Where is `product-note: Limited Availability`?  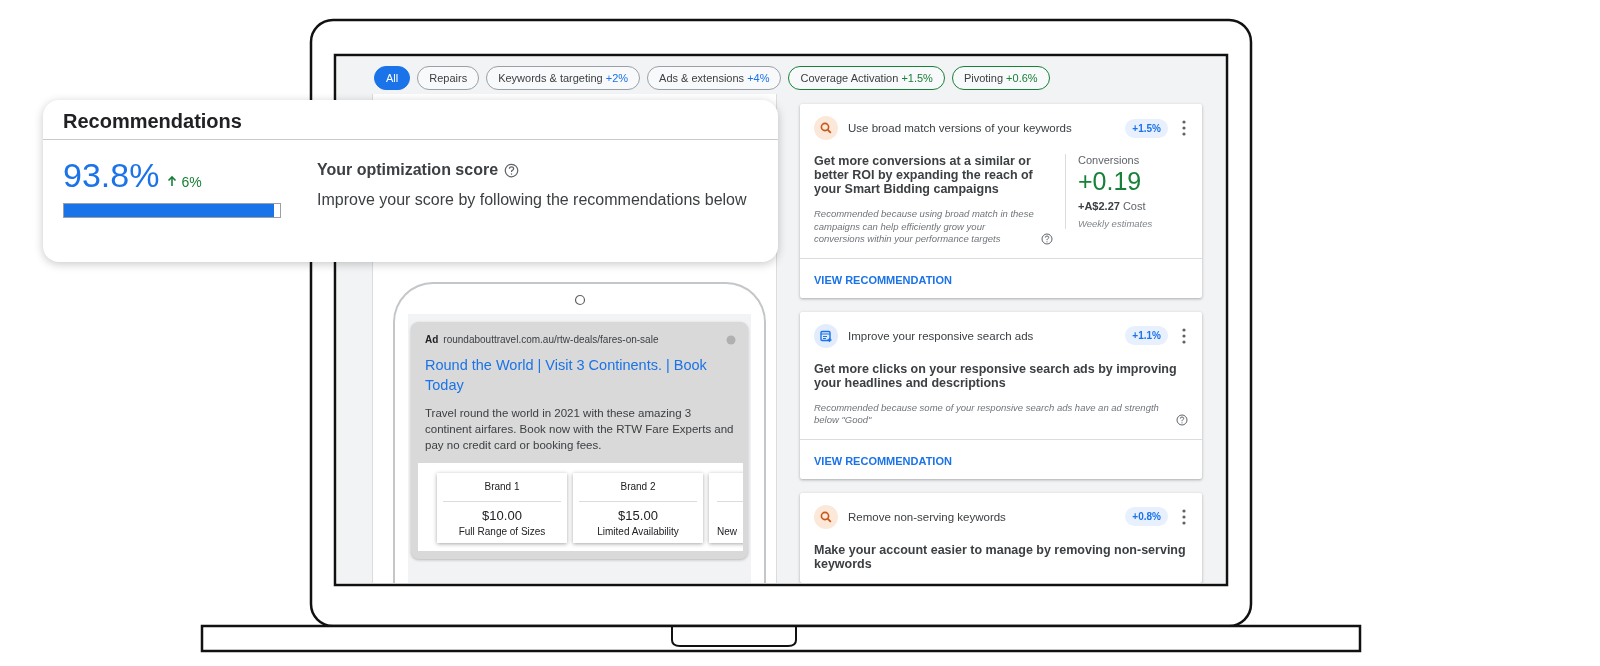
product-note: Limited Availability is located at coordinates (638, 531).